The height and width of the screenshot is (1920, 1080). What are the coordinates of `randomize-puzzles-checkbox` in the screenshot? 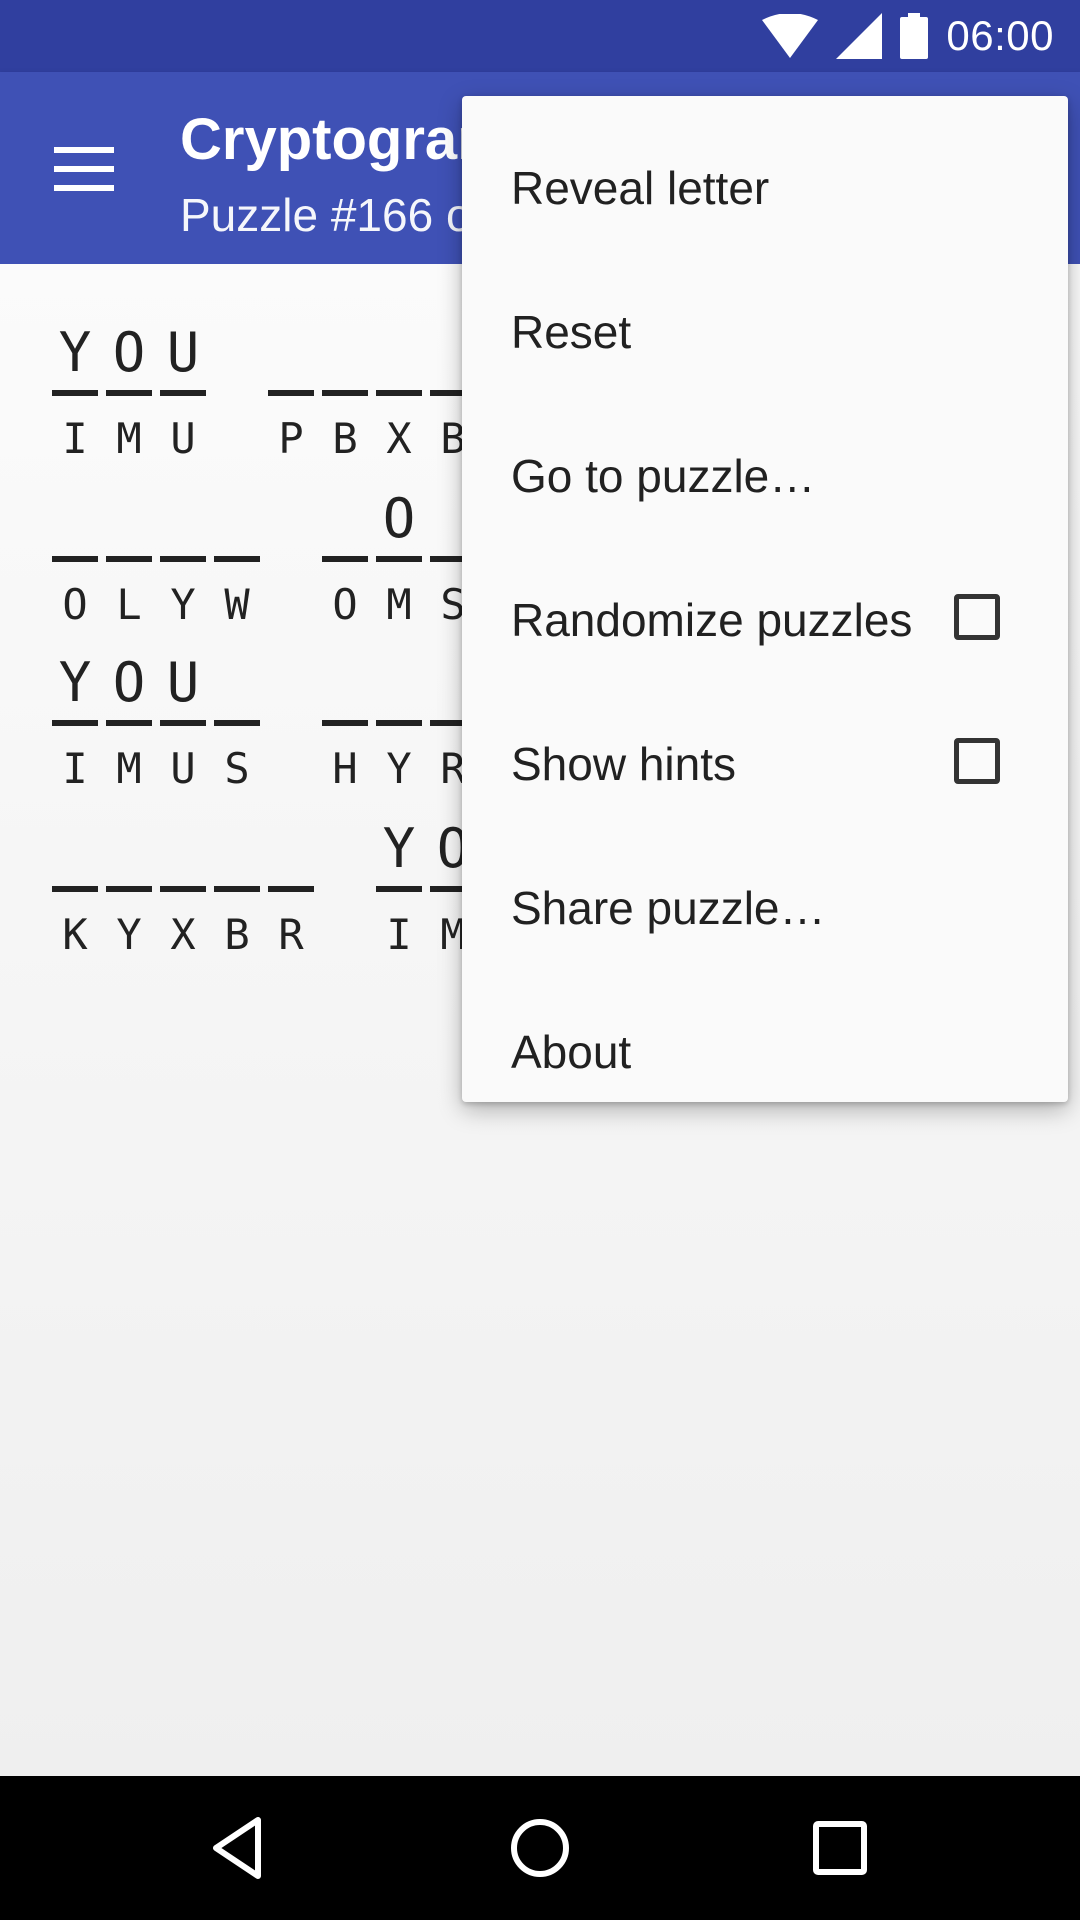 It's located at (977, 617).